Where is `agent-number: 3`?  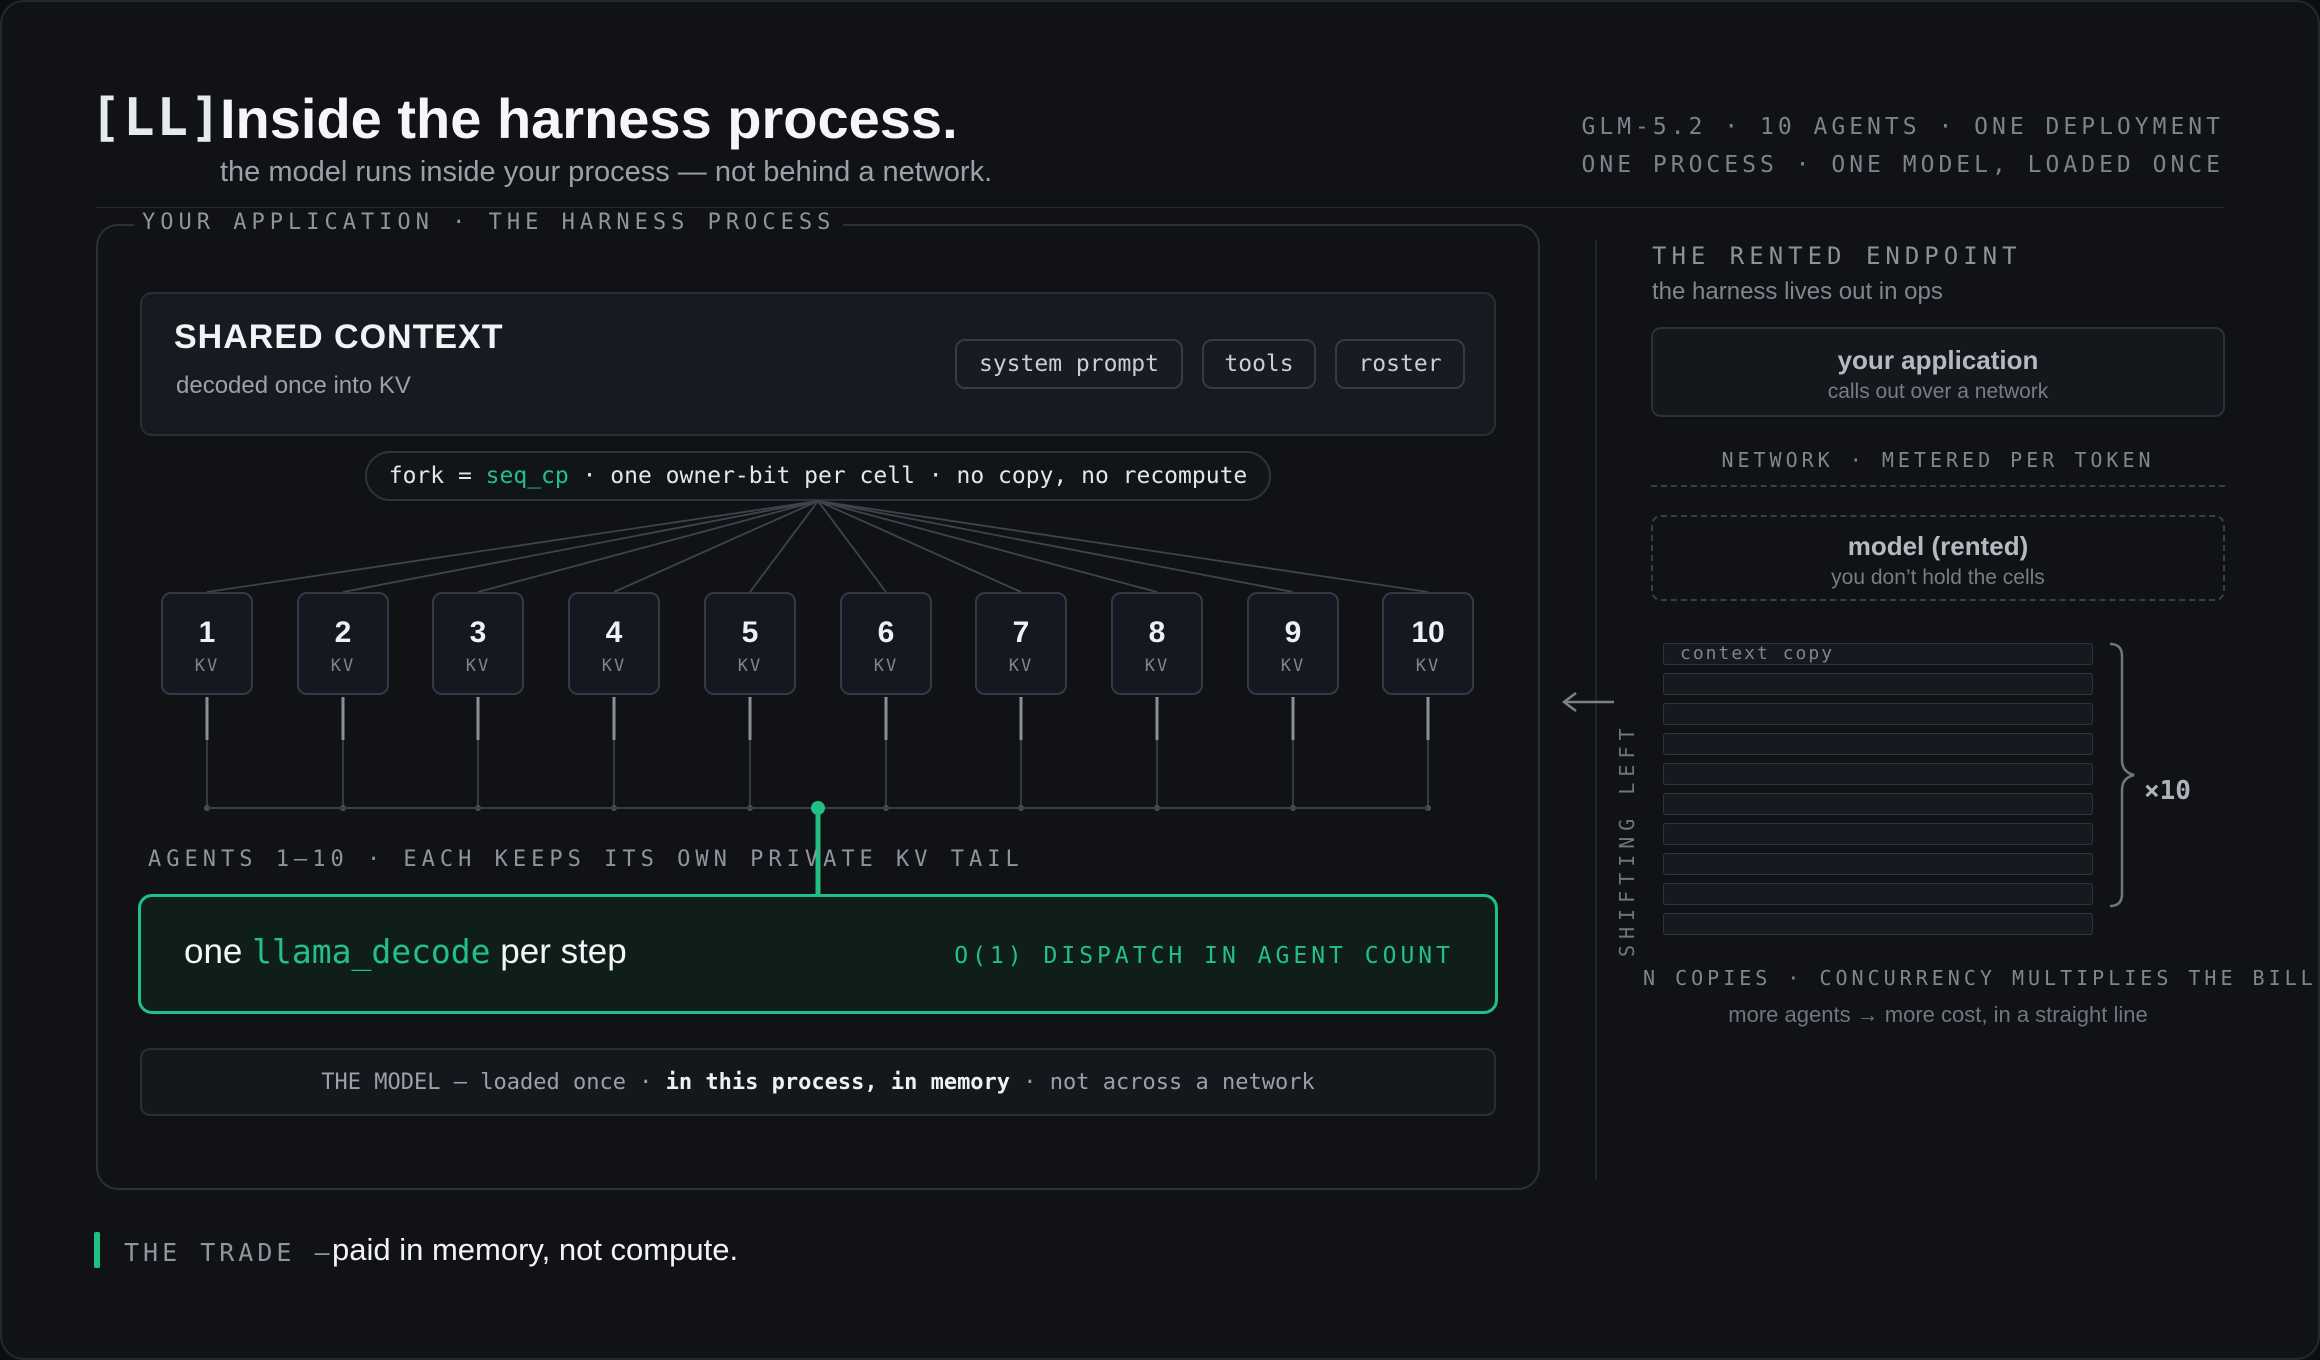
agent-number: 3 is located at coordinates (478, 632).